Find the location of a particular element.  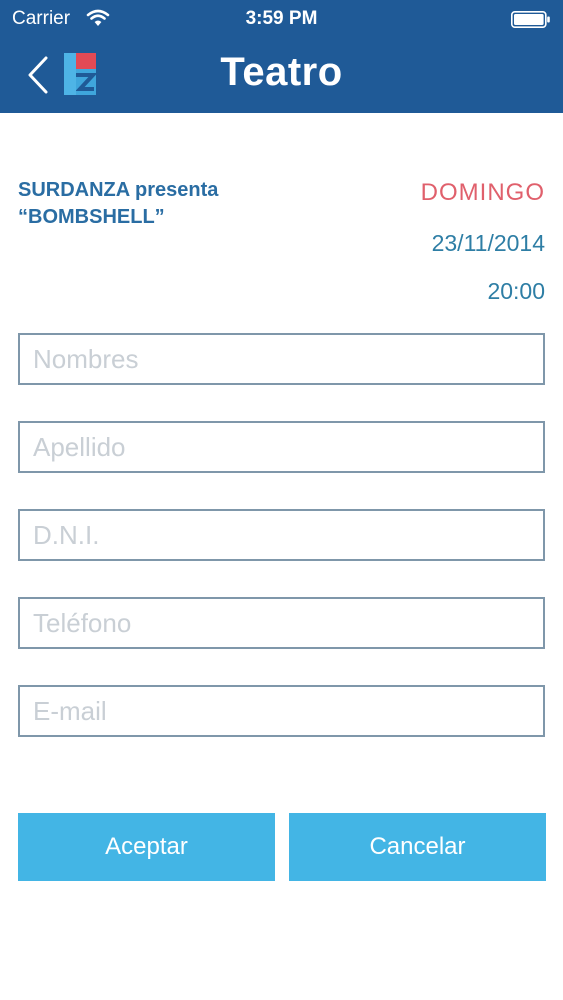

event-title-line1: SURDANZA presenta is located at coordinates (118, 190).